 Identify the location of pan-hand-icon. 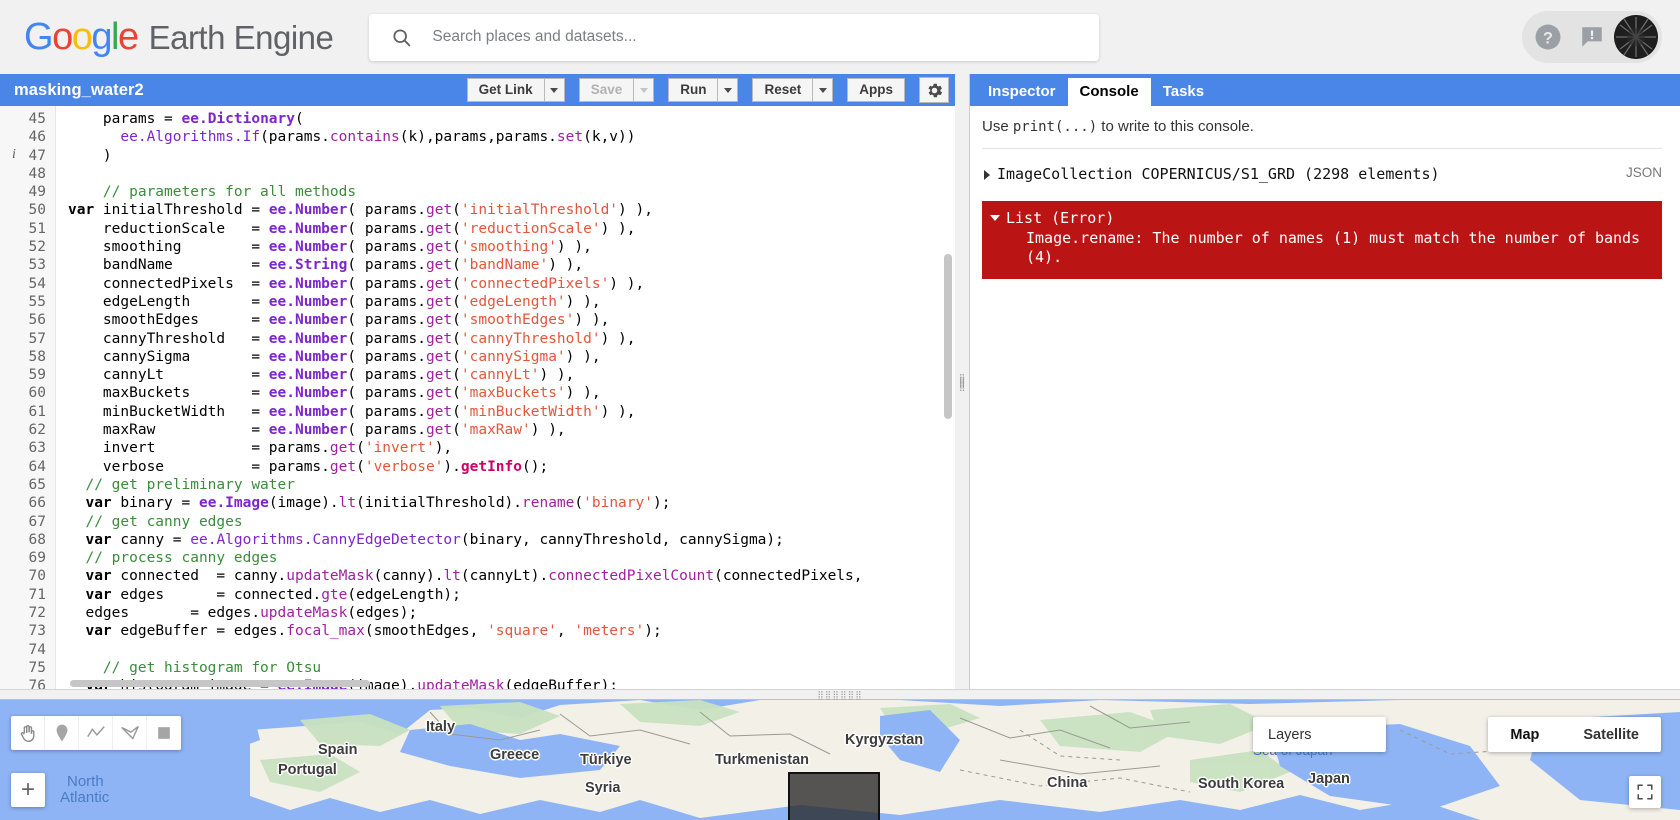
(28, 733).